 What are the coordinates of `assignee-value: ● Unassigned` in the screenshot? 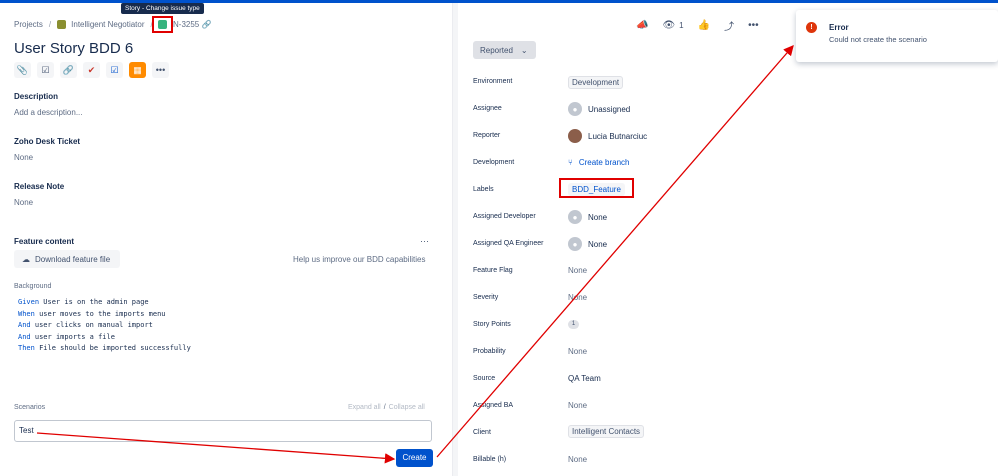 It's located at (599, 109).